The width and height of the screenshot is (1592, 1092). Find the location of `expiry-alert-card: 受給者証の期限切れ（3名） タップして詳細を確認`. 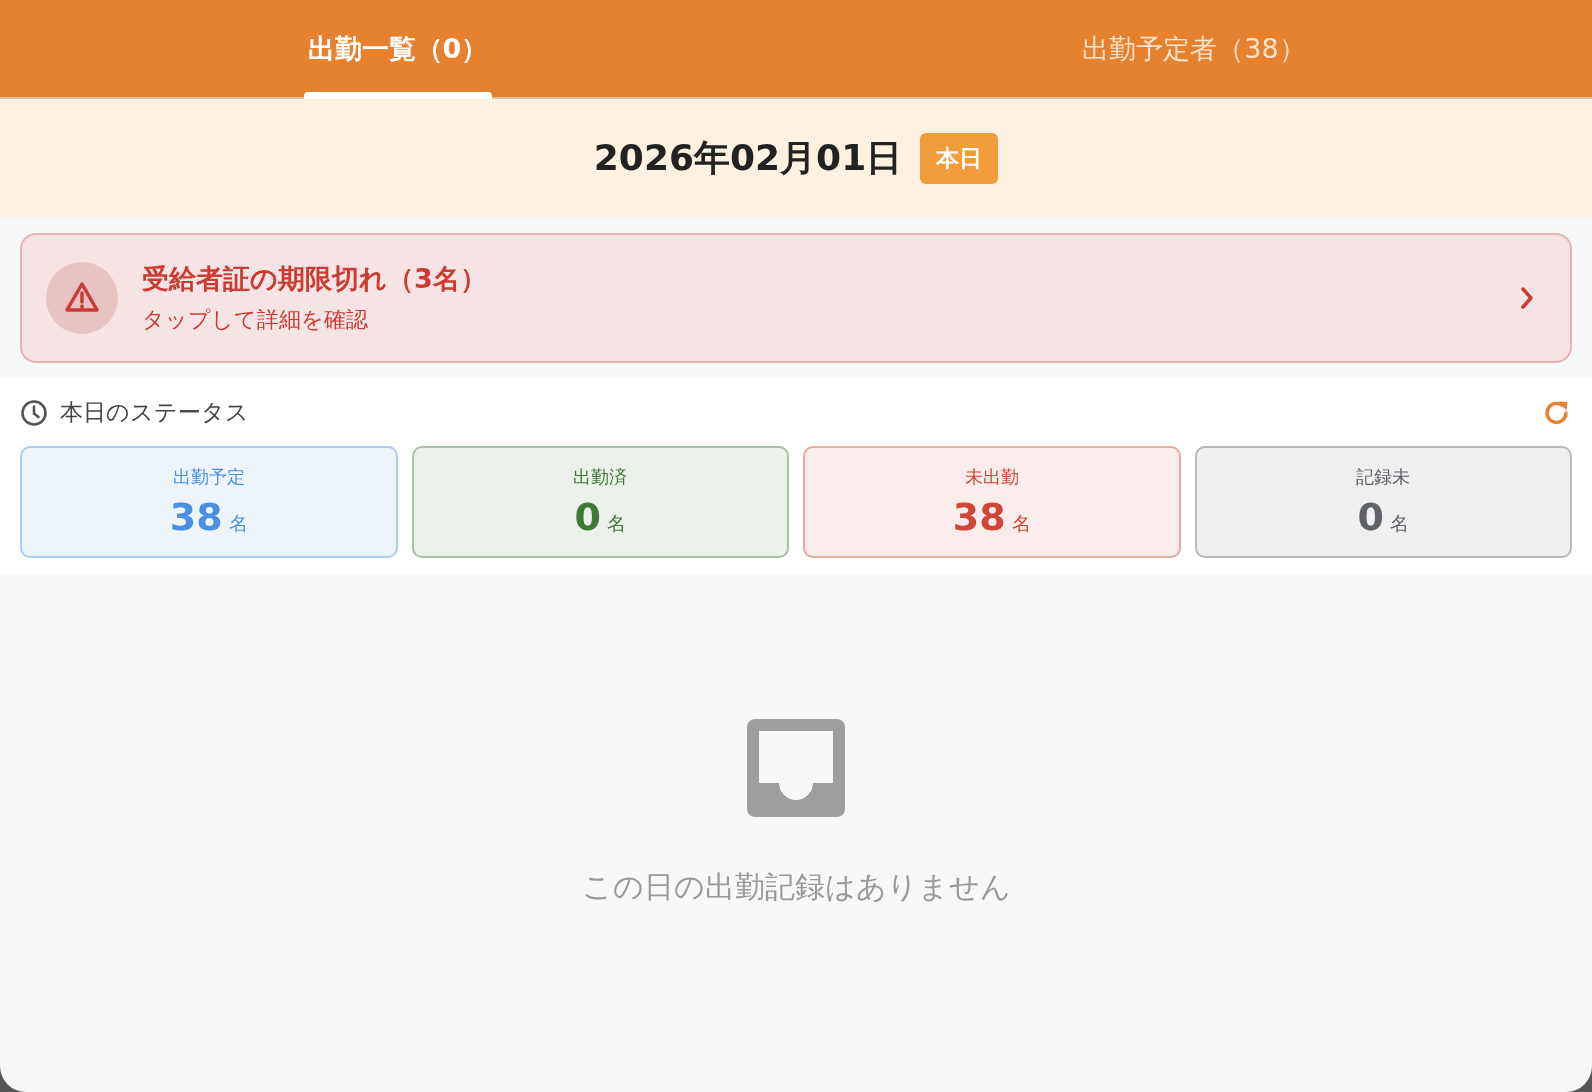

expiry-alert-card: 受給者証の期限切れ（3名） タップして詳細を確認 is located at coordinates (796, 298).